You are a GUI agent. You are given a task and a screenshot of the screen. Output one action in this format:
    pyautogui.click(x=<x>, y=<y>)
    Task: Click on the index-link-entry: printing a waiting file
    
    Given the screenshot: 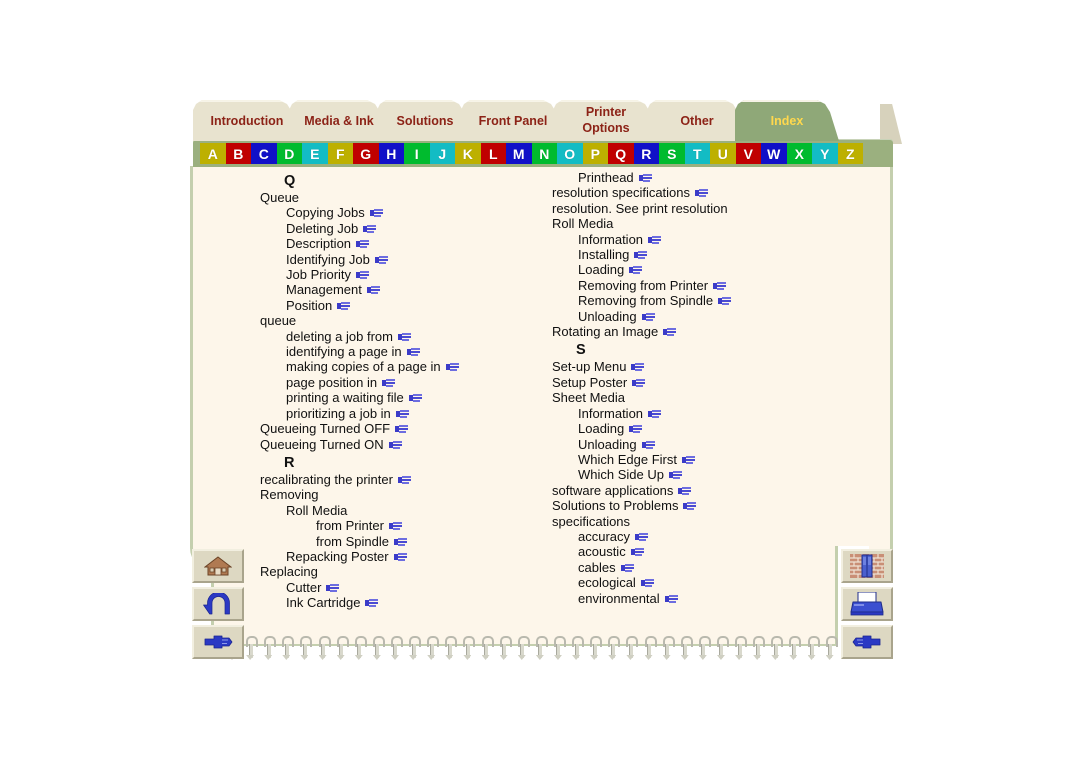 What is the action you would take?
    pyautogui.click(x=422, y=397)
    